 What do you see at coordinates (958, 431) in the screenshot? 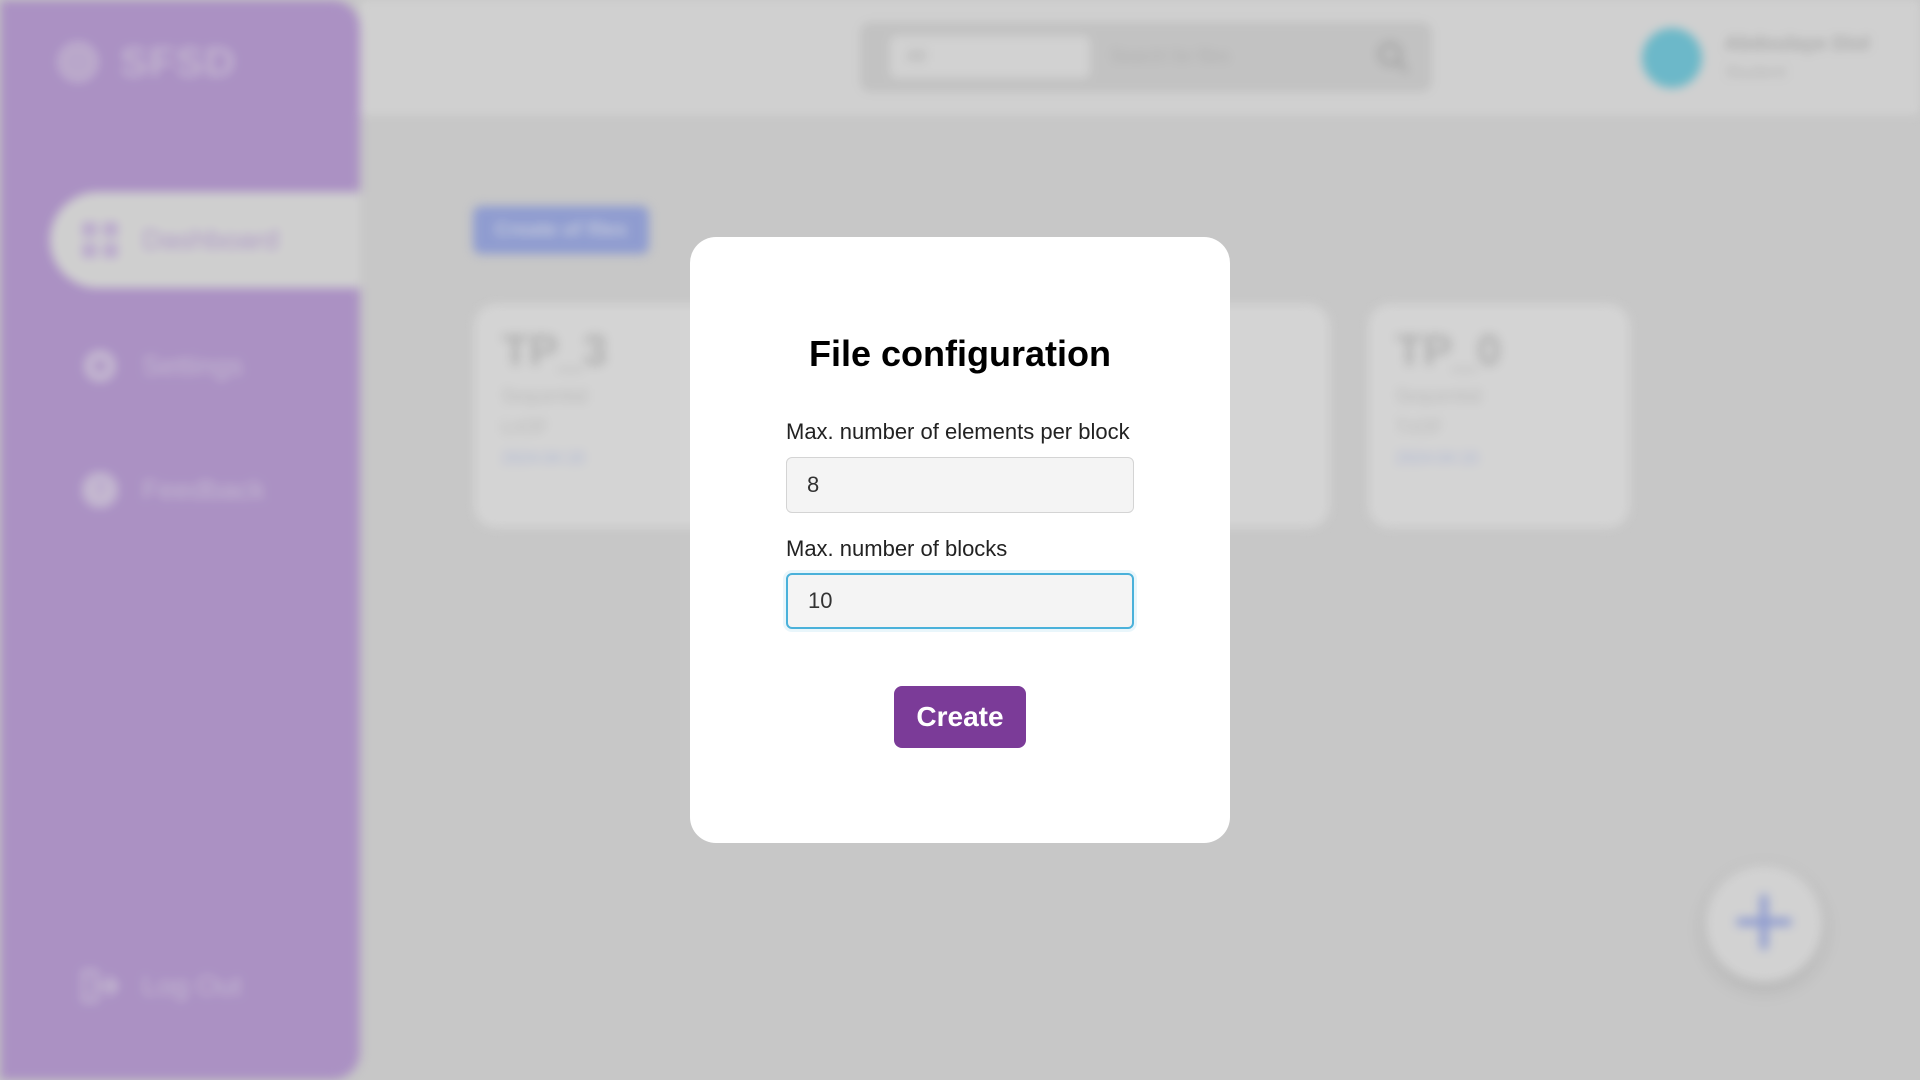
I see `max-elements-label: Max. number of elements per block` at bounding box center [958, 431].